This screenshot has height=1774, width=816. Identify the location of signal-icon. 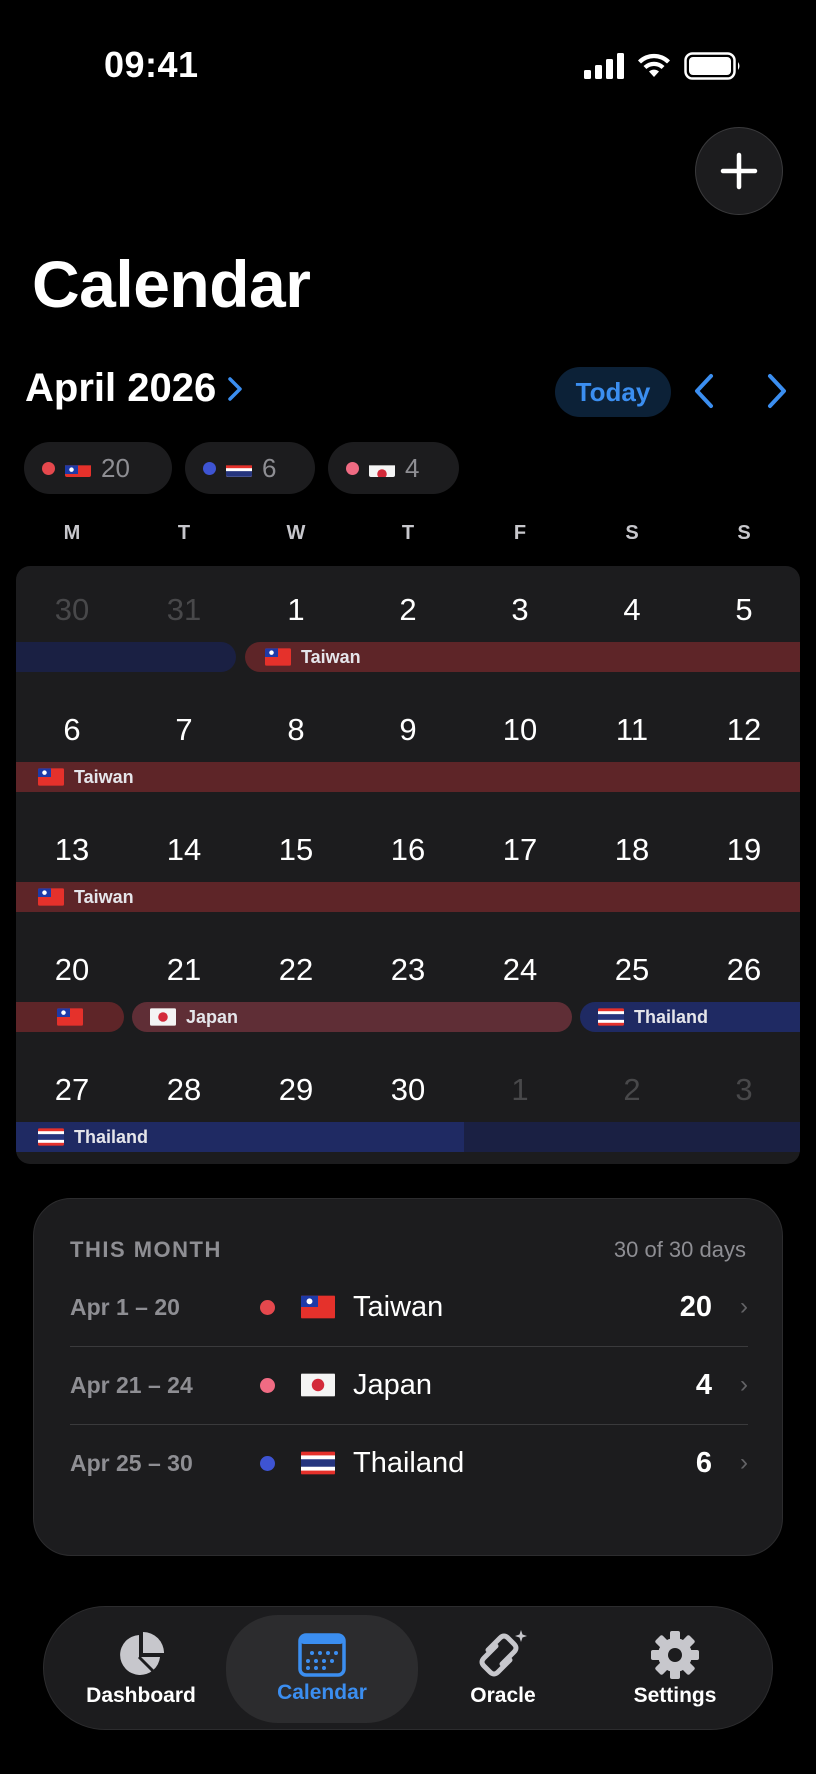
(604, 66).